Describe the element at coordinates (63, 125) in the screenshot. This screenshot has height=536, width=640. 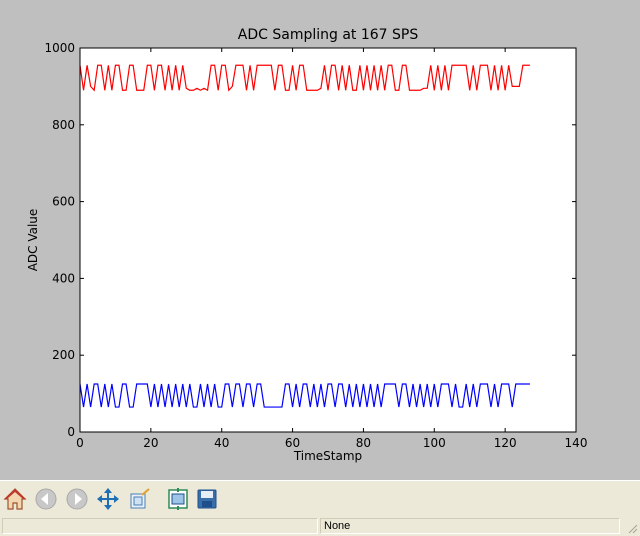
I see `y-tick-label: 800` at that location.